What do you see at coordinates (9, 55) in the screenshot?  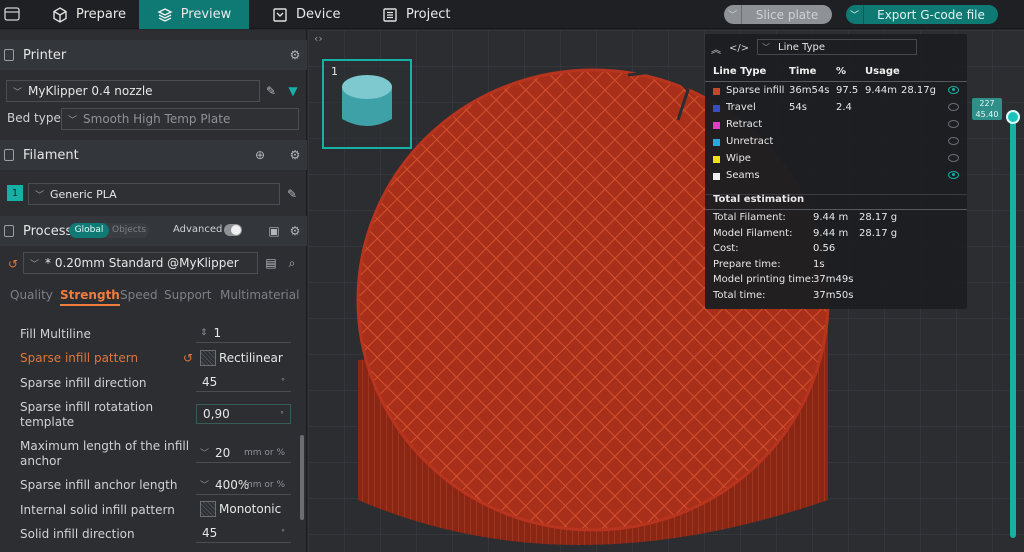 I see `printer-icon` at bounding box center [9, 55].